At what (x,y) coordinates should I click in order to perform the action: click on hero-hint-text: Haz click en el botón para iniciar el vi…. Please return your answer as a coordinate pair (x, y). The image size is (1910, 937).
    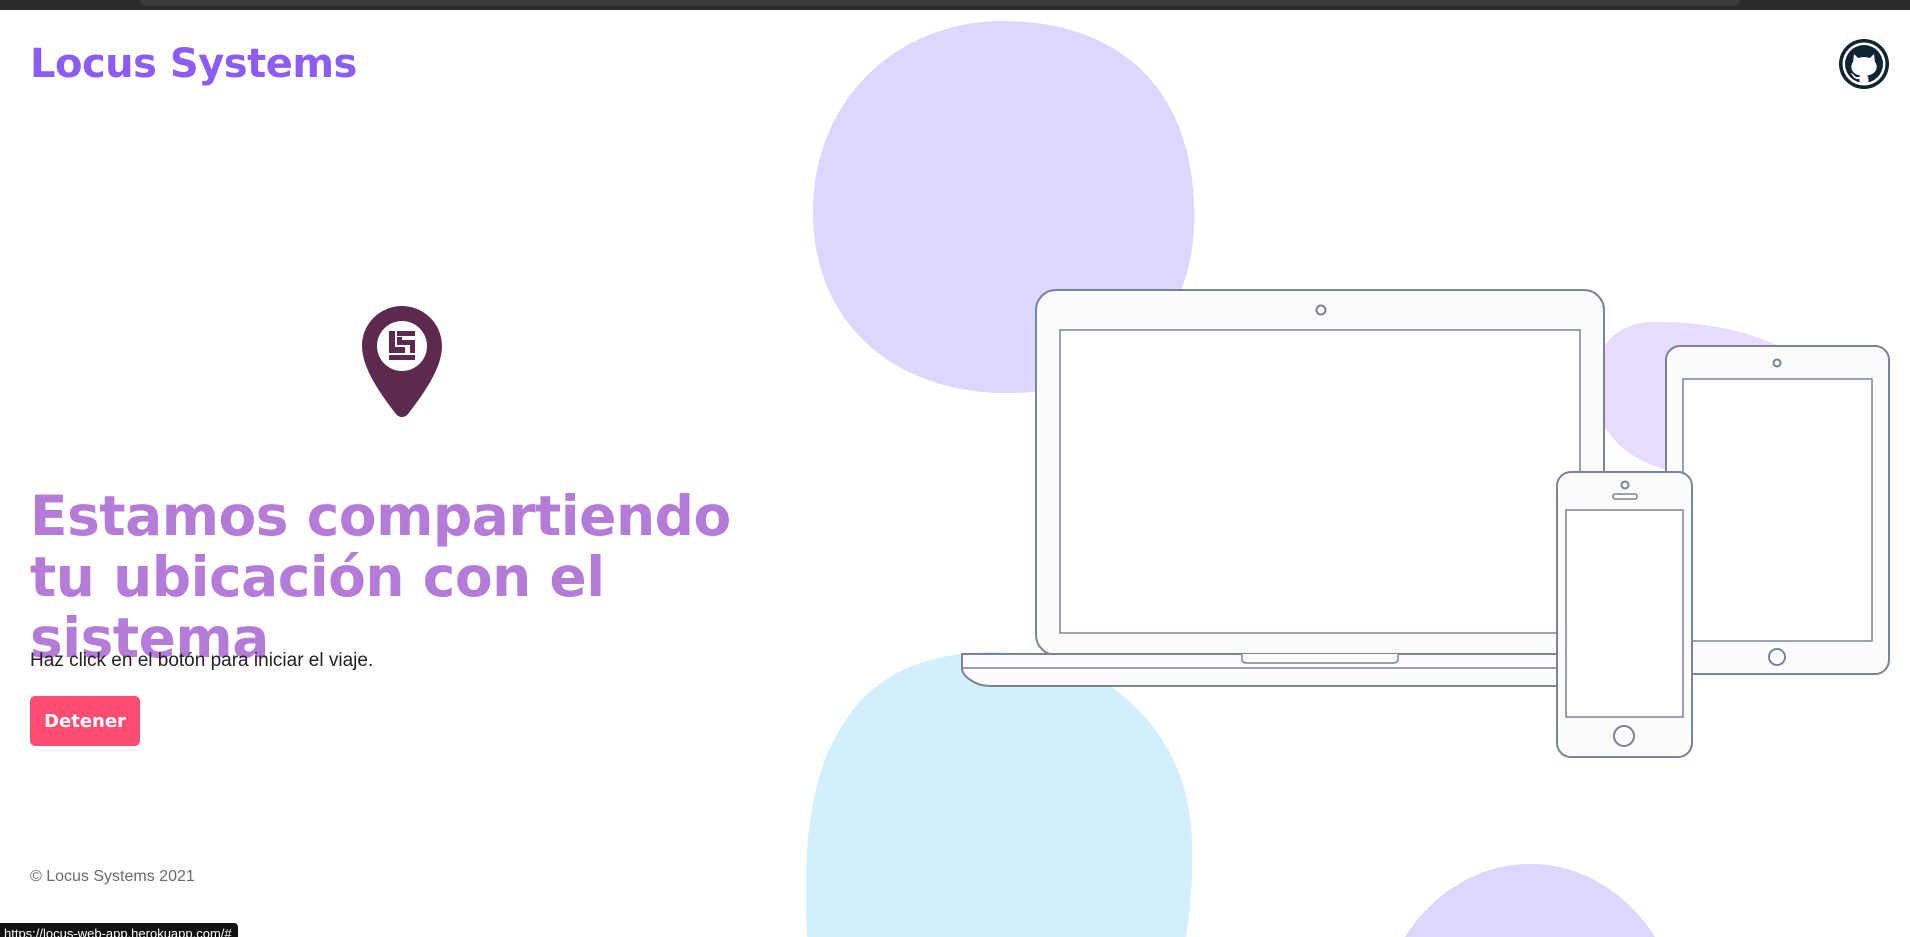
    Looking at the image, I should click on (202, 660).